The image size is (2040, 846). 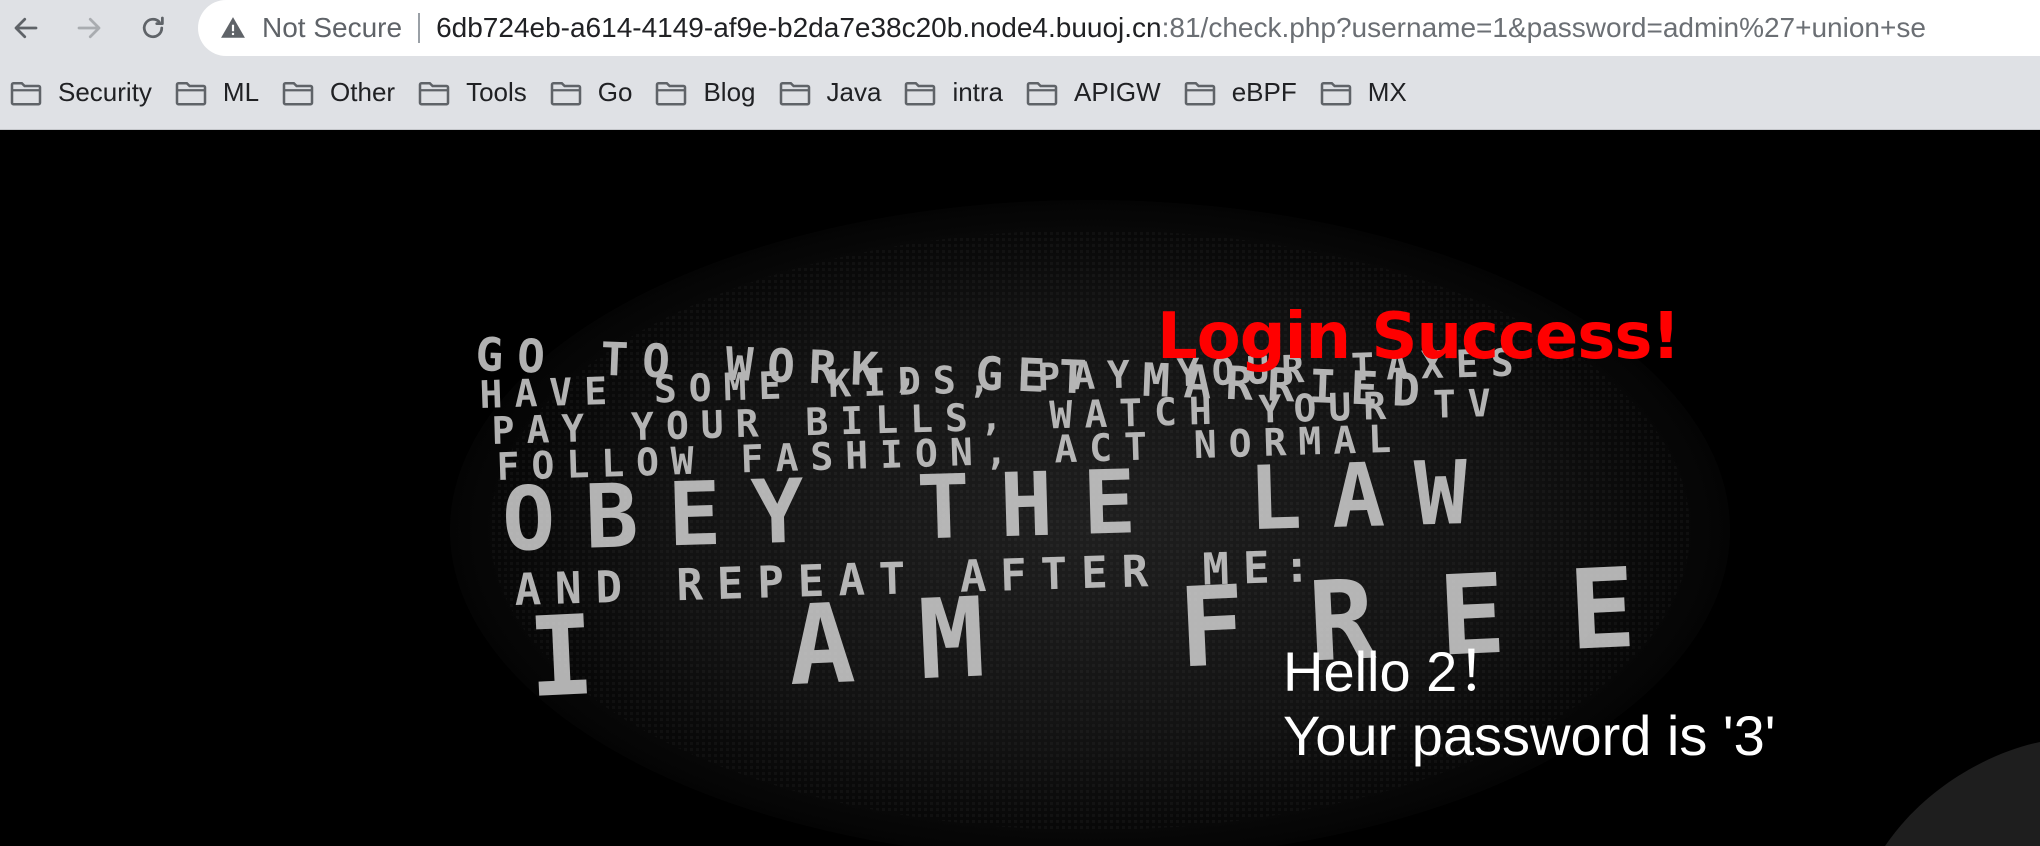 I want to click on forward-button, so click(x=89, y=28).